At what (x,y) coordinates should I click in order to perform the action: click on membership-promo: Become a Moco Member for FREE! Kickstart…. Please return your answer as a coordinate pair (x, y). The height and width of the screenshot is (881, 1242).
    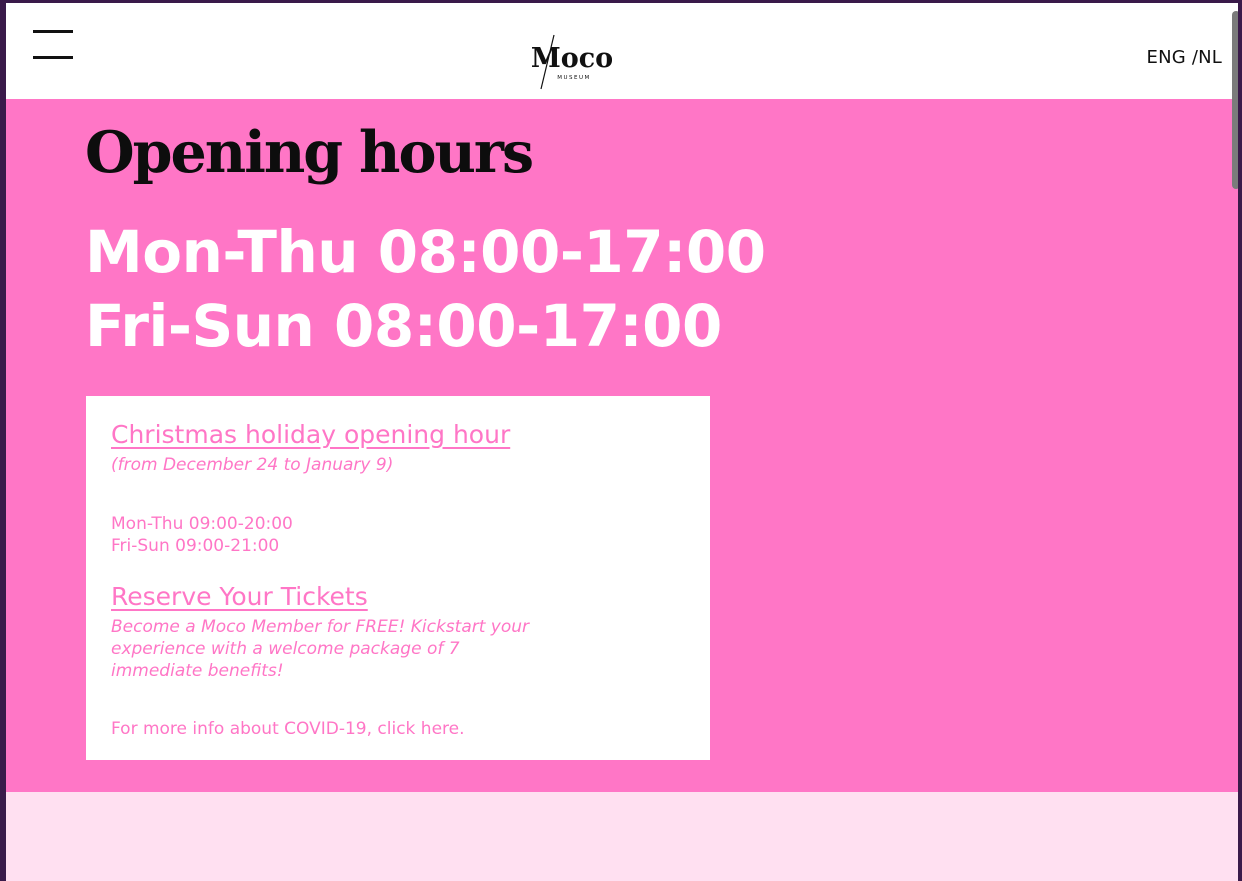
    Looking at the image, I should click on (320, 649).